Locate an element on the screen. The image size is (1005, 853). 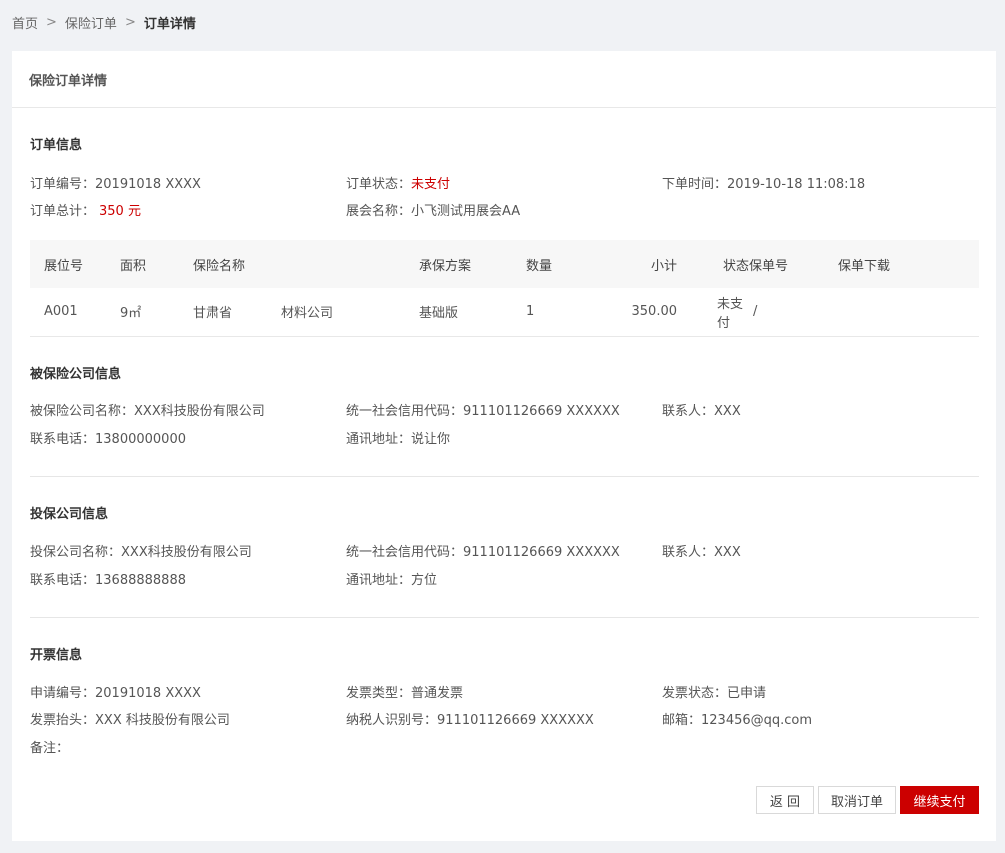
col-qty: 数量 is located at coordinates (569, 264).